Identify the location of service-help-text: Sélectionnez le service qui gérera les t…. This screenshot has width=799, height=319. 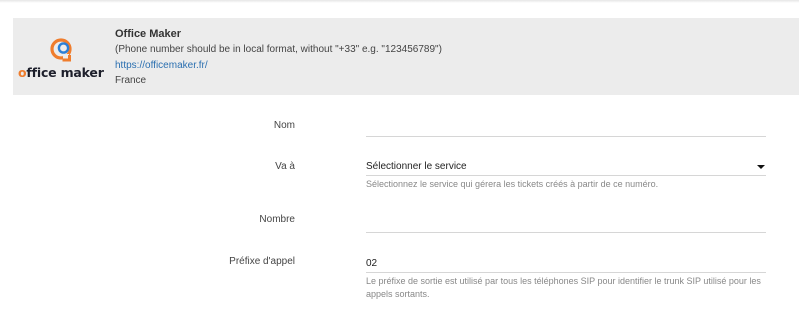
(512, 184).